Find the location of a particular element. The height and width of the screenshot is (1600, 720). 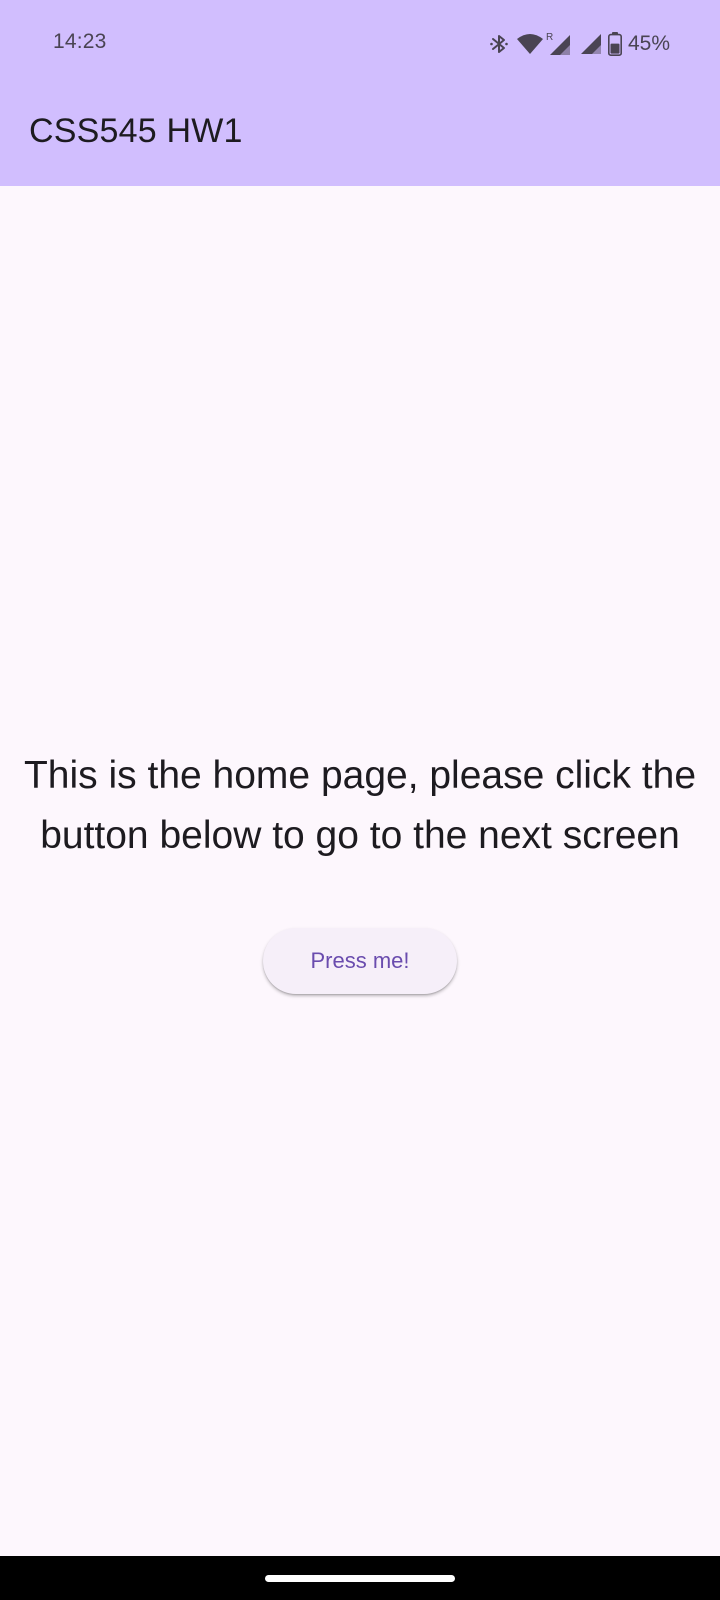

signal-roaming-icon: R is located at coordinates (561, 44).